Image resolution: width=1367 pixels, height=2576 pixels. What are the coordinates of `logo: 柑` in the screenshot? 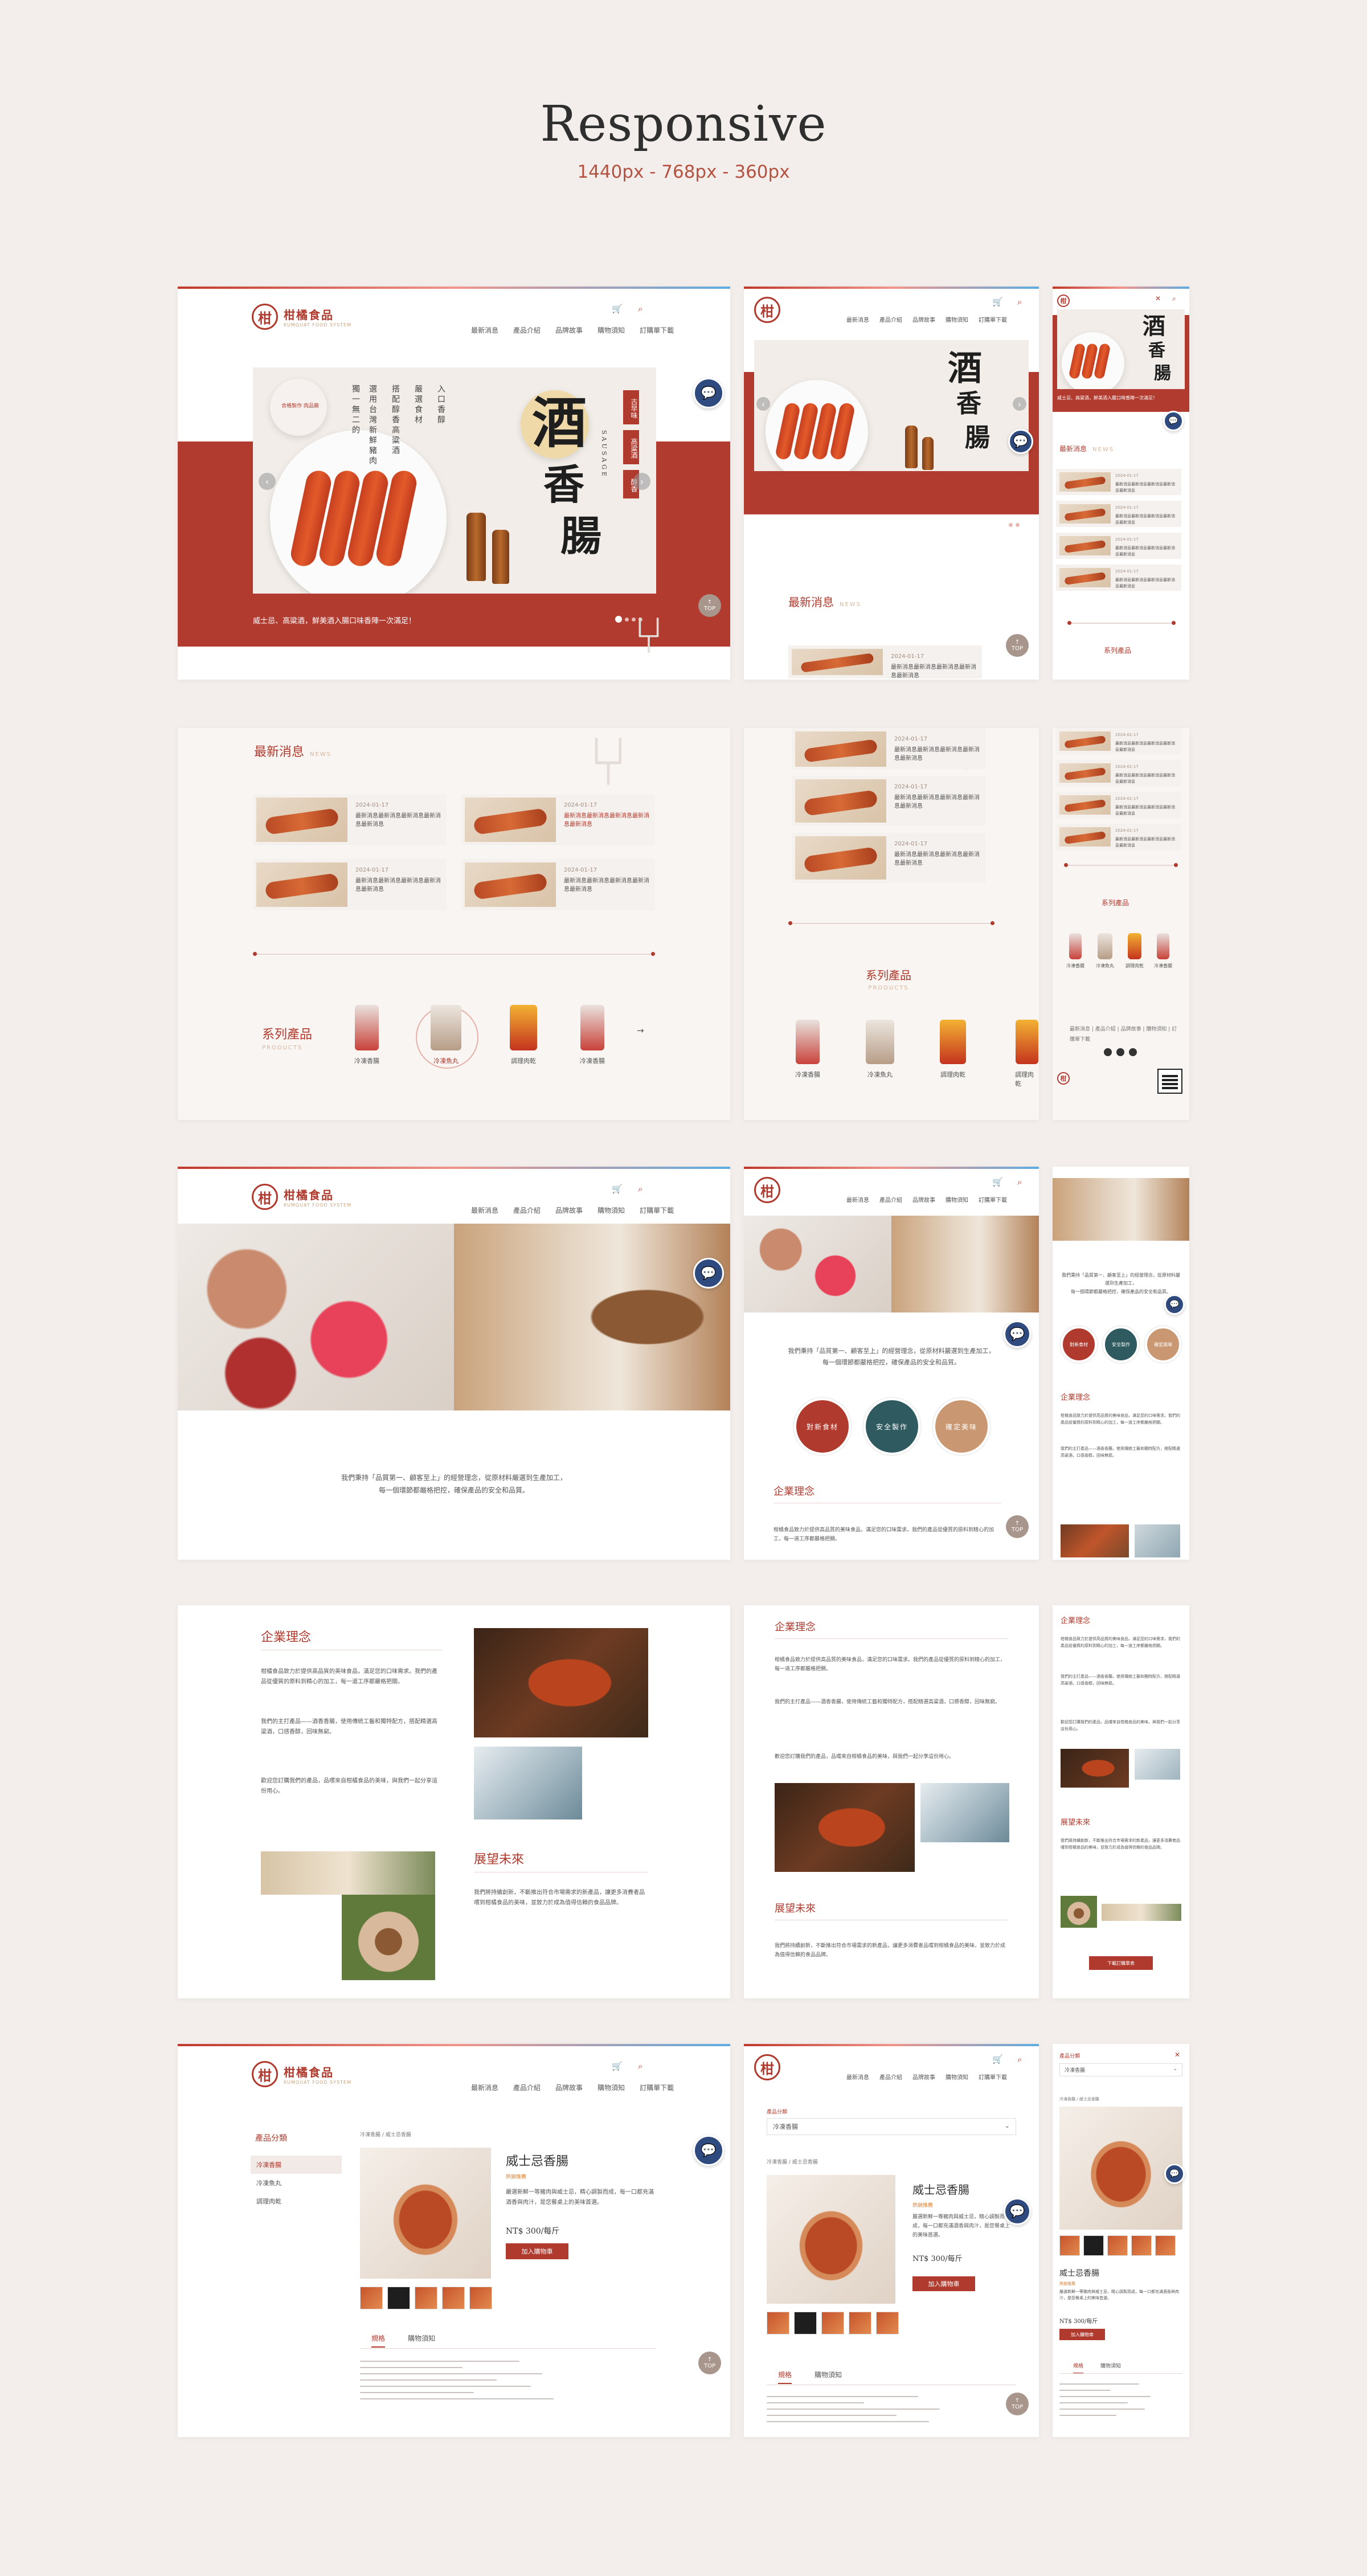 It's located at (767, 310).